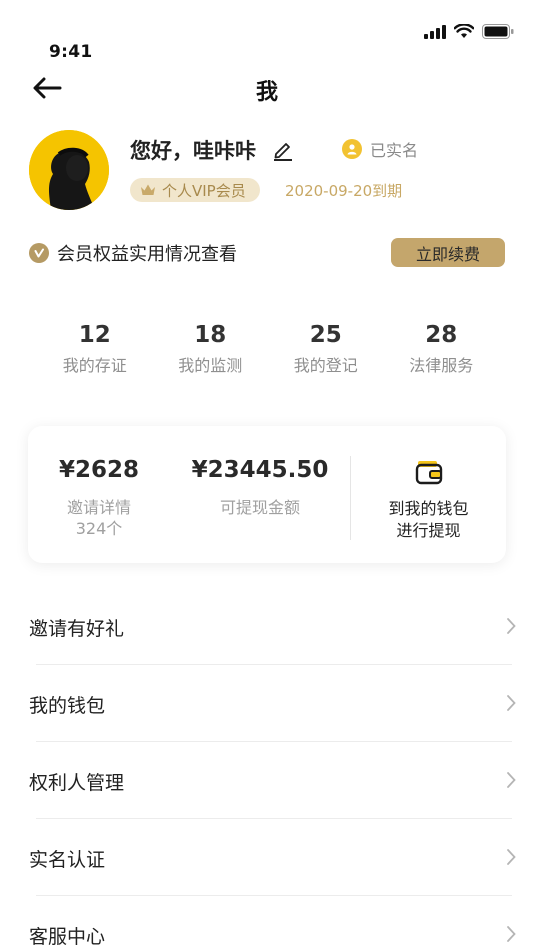 This screenshot has height=950, width=534. I want to click on menu-item-label: 邀请有好礼, so click(77, 629).